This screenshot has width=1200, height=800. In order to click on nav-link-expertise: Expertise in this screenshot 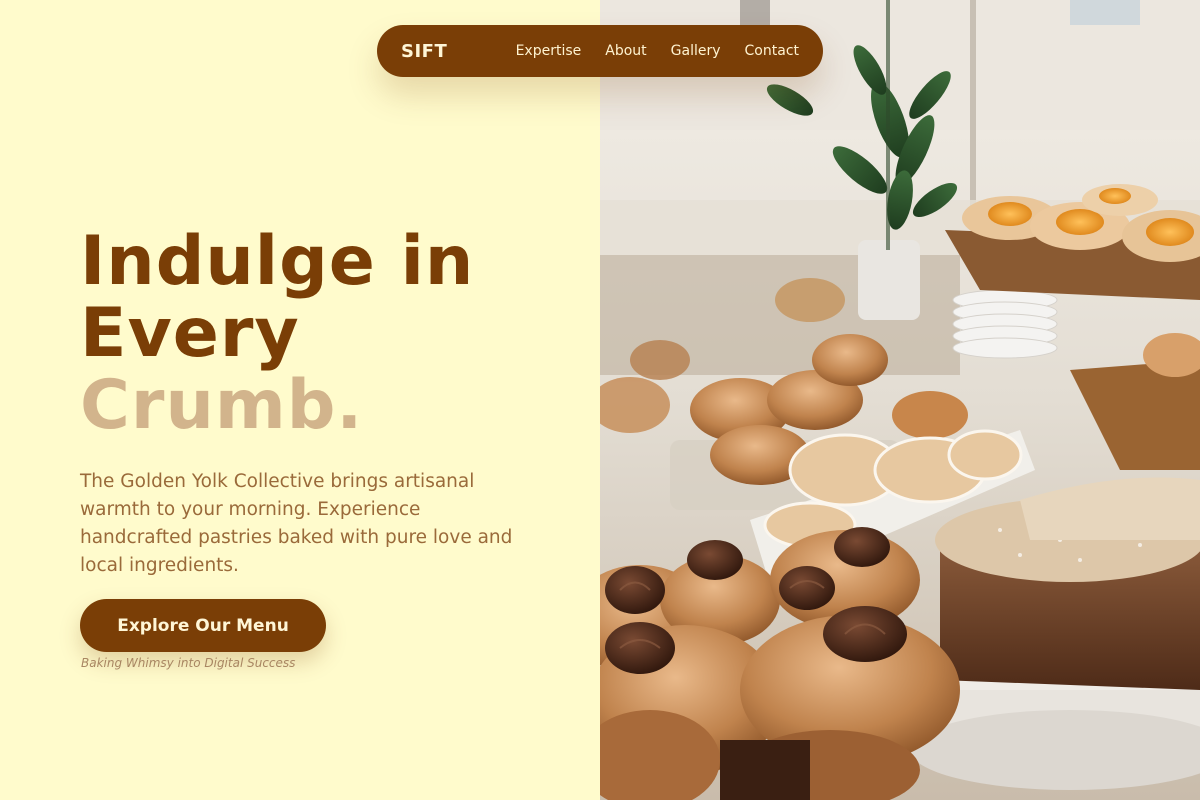, I will do `click(549, 51)`.